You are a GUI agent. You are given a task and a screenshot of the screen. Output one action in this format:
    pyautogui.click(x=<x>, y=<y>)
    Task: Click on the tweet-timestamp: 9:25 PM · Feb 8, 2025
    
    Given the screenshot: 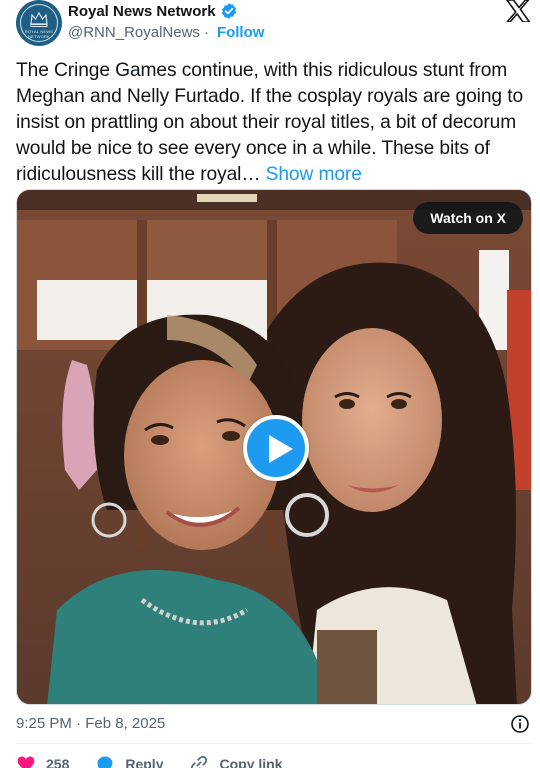 What is the action you would take?
    pyautogui.click(x=90, y=723)
    